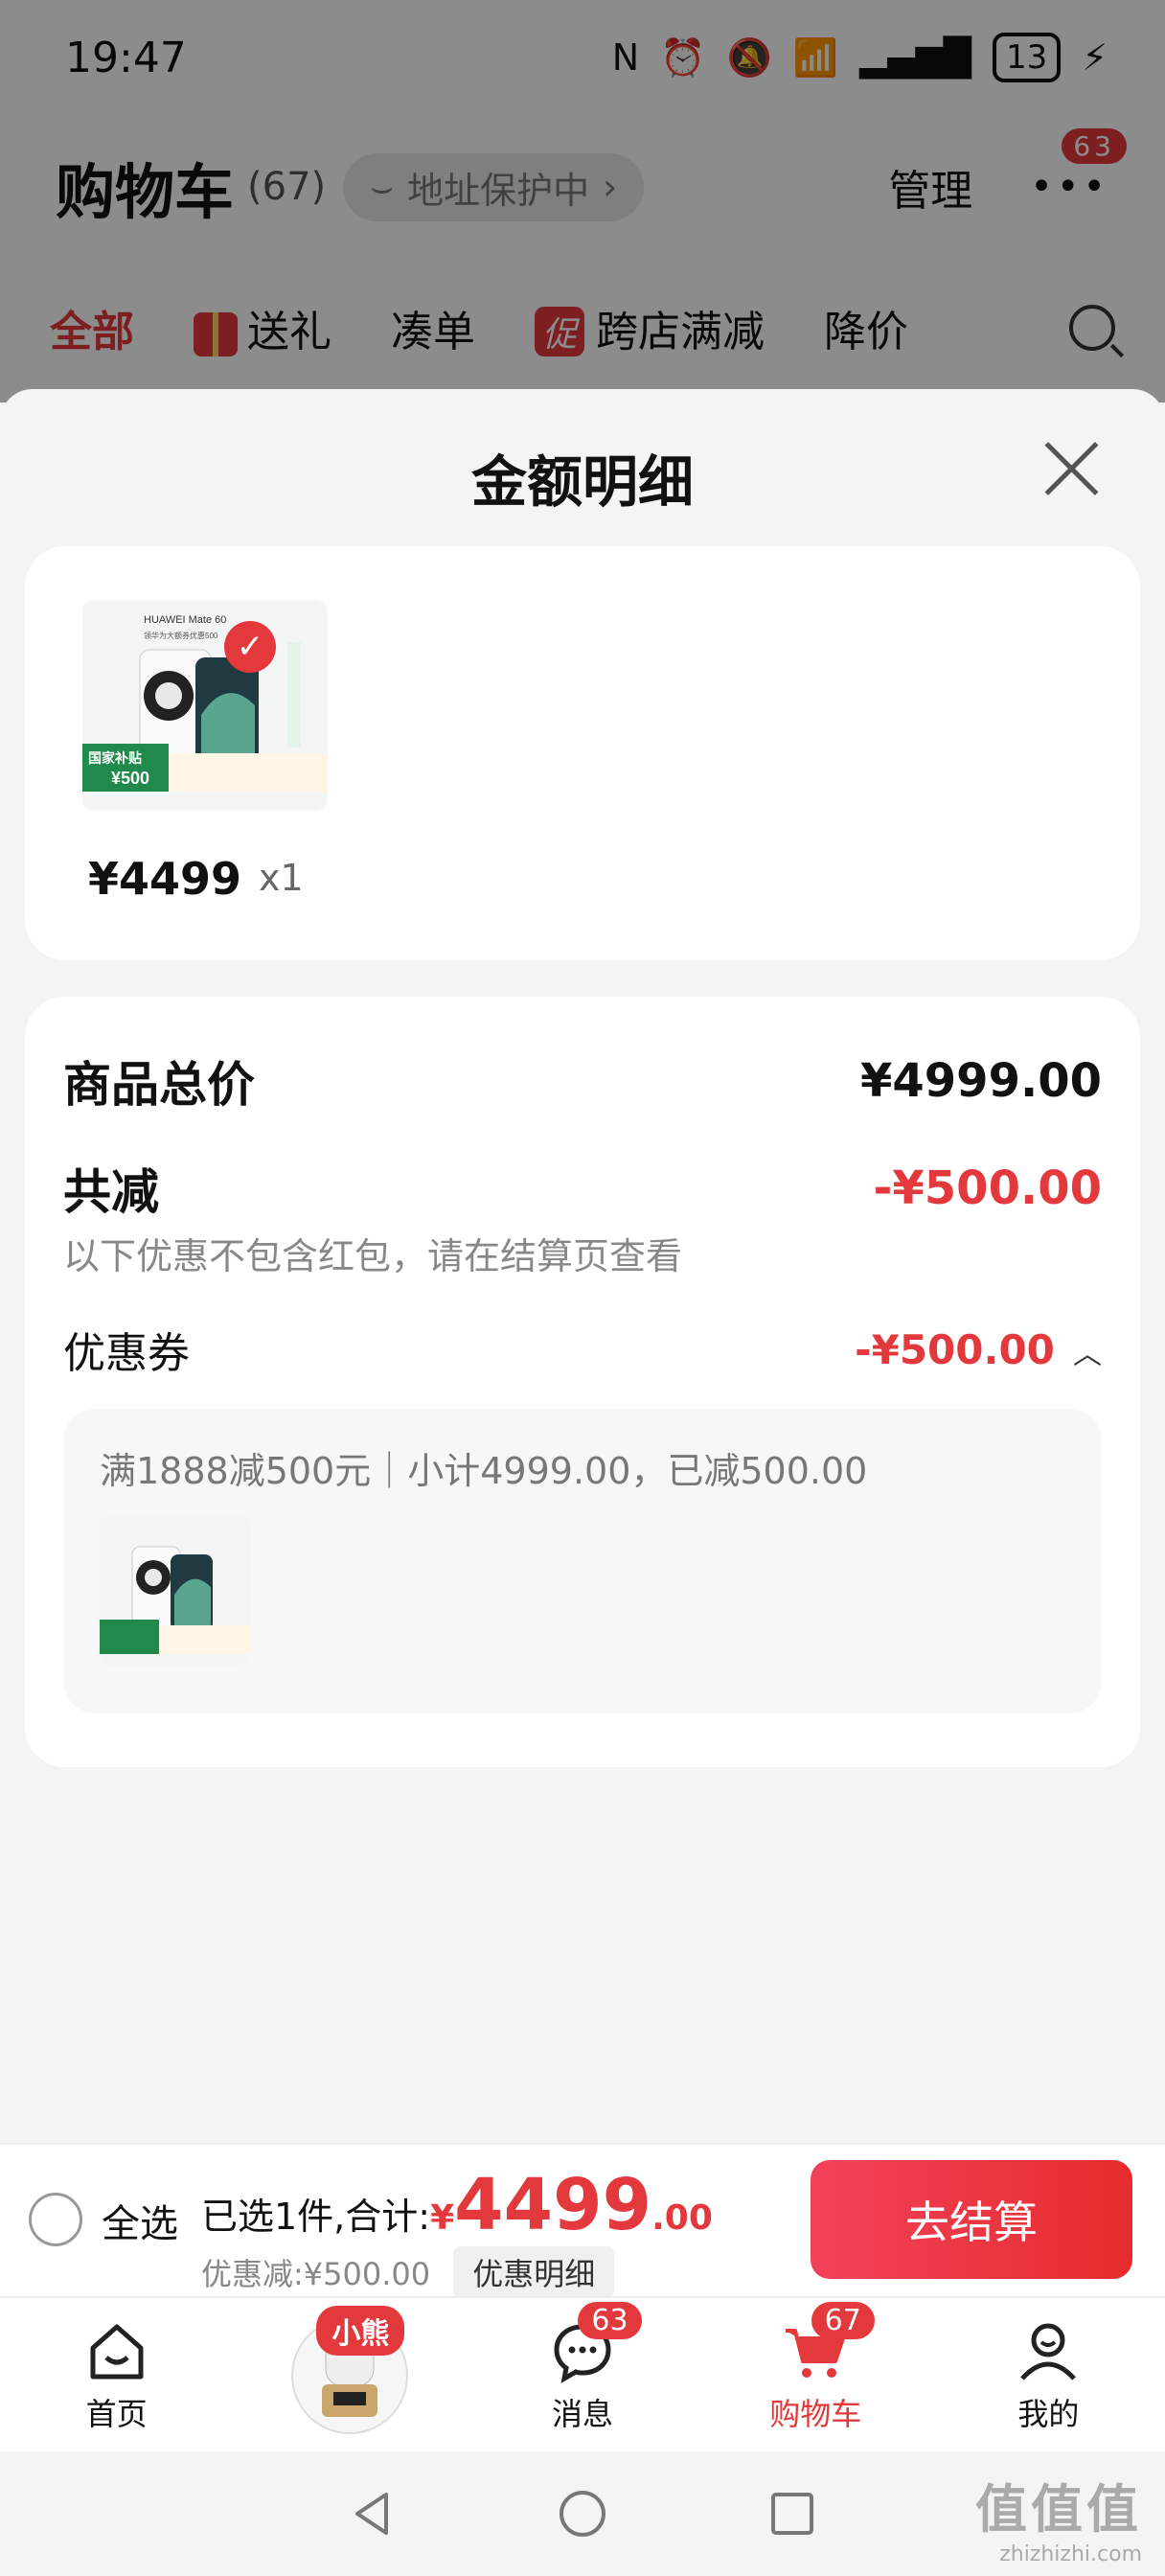 Image resolution: width=1165 pixels, height=2576 pixels. I want to click on xiaoxiong-badge: 小熊, so click(361, 2331).